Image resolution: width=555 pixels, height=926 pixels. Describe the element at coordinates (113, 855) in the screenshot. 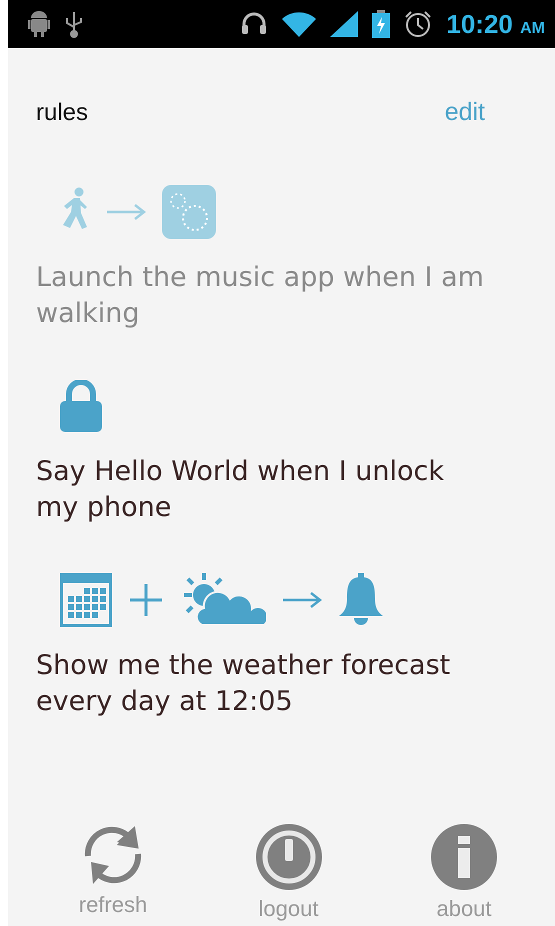

I see `refresh-icon` at that location.